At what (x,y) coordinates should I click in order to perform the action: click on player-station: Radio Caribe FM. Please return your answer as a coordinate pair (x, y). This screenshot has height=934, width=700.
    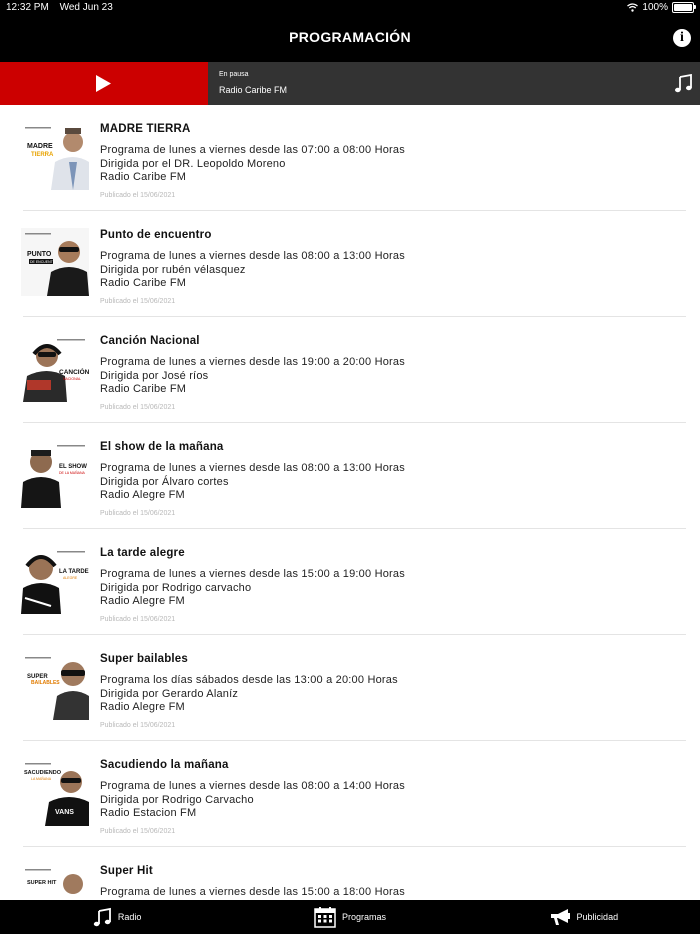
    Looking at the image, I should click on (253, 90).